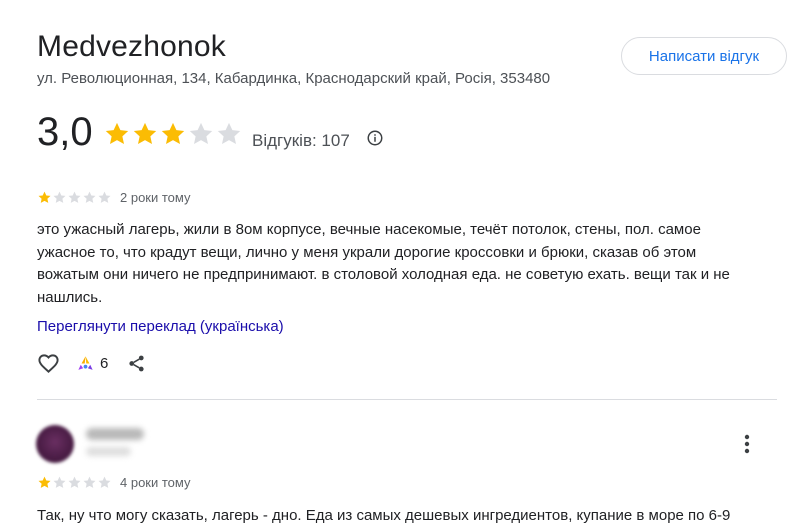  What do you see at coordinates (108, 451) in the screenshot?
I see `author-meta: ███` at bounding box center [108, 451].